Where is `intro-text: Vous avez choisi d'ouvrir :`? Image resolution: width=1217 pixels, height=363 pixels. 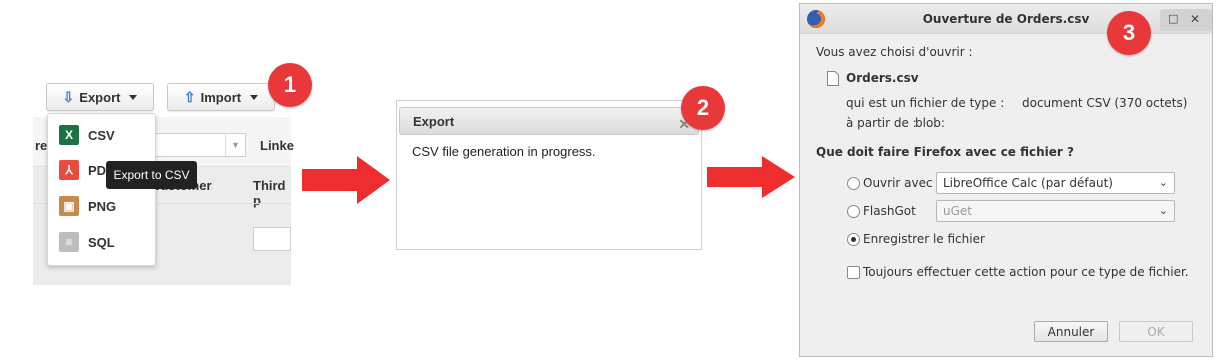 intro-text: Vous avez choisi d'ouvrir : is located at coordinates (894, 52).